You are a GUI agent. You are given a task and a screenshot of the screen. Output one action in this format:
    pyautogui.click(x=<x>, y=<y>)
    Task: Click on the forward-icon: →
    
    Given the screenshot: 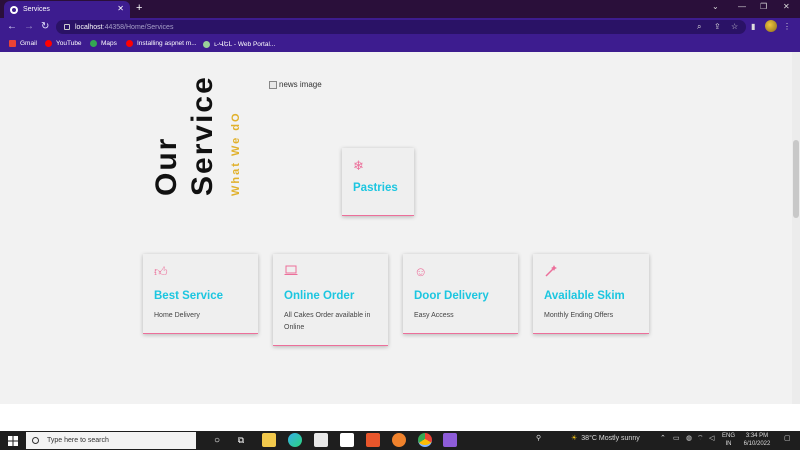 What is the action you would take?
    pyautogui.click(x=29, y=26)
    